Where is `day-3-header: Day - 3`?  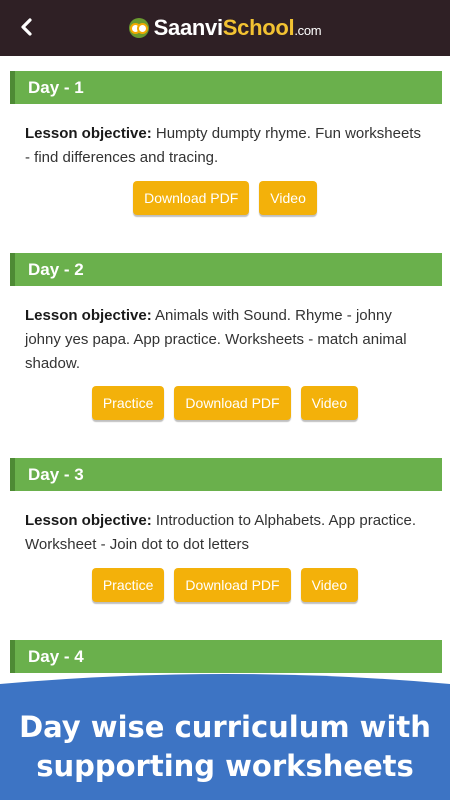 day-3-header: Day - 3 is located at coordinates (226, 474).